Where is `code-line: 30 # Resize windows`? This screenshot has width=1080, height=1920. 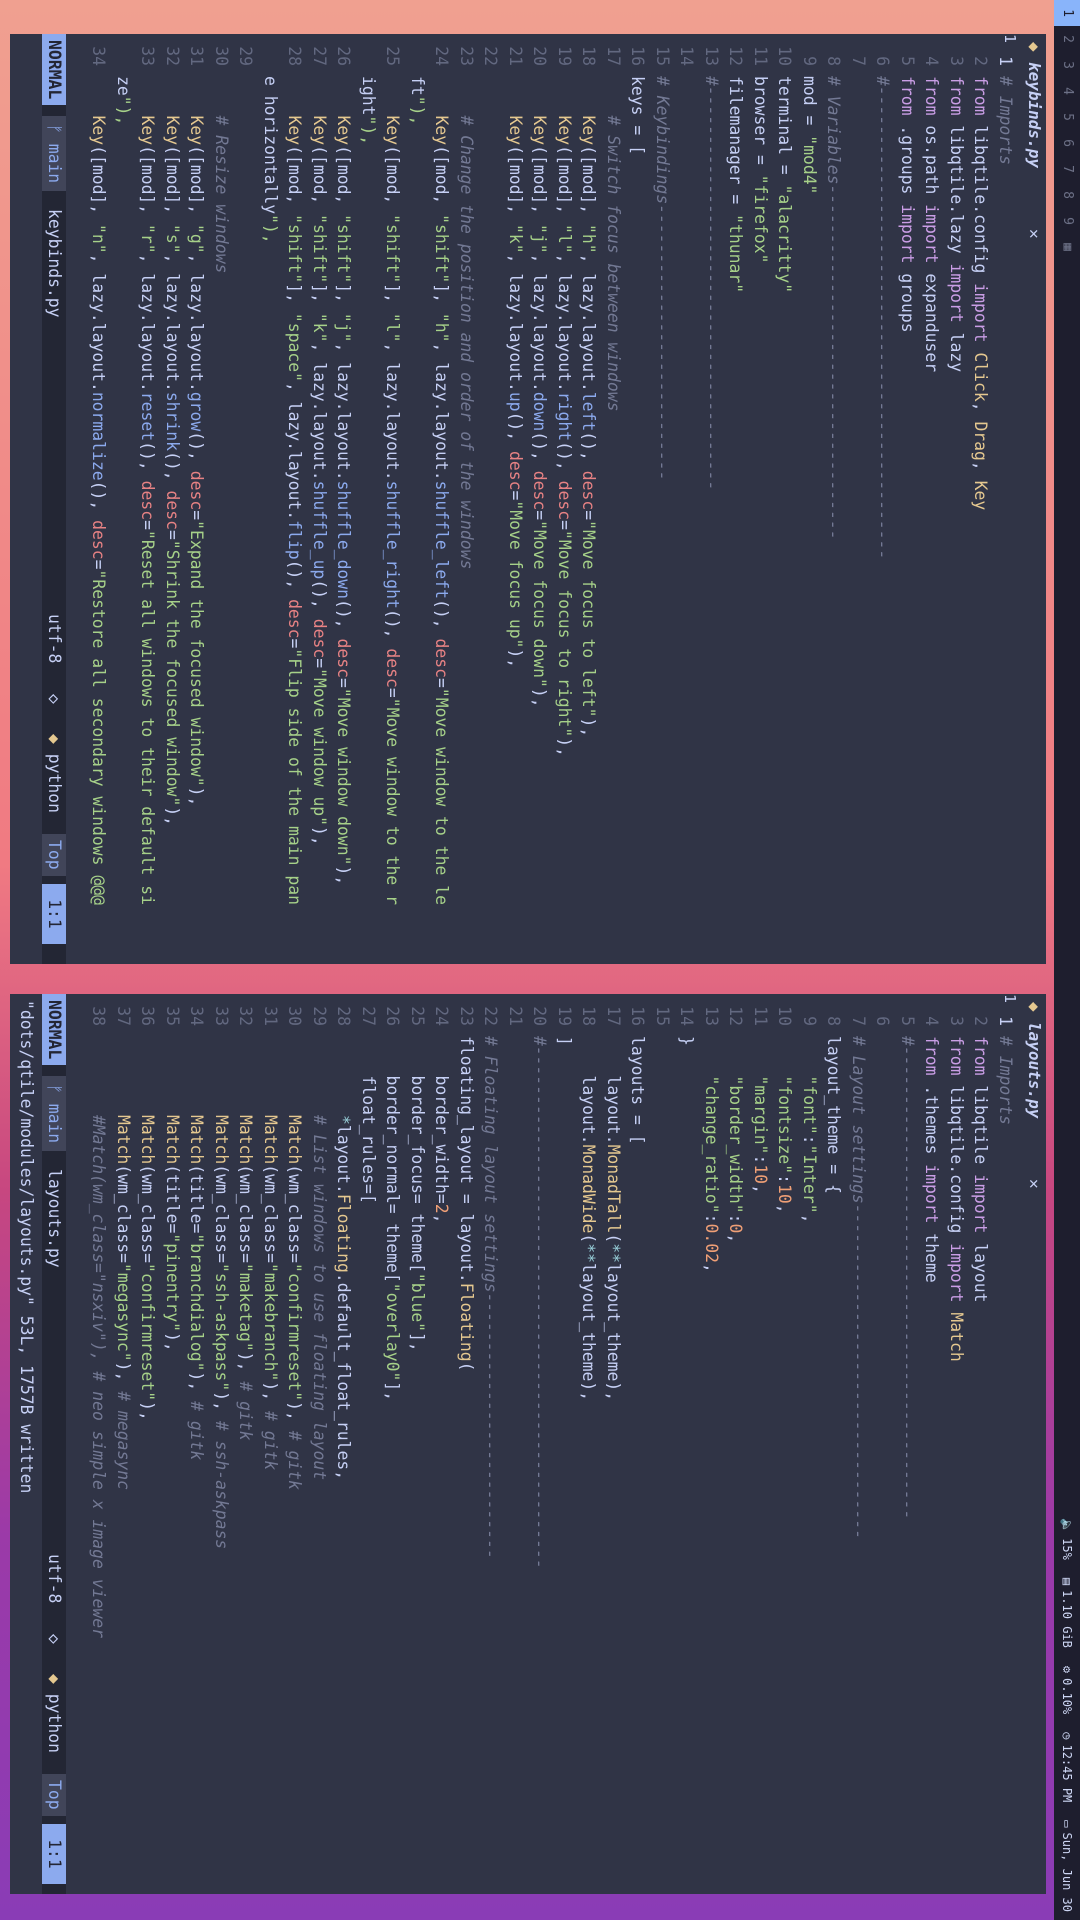 code-line: 30 # Resize windows is located at coordinates (221, 499).